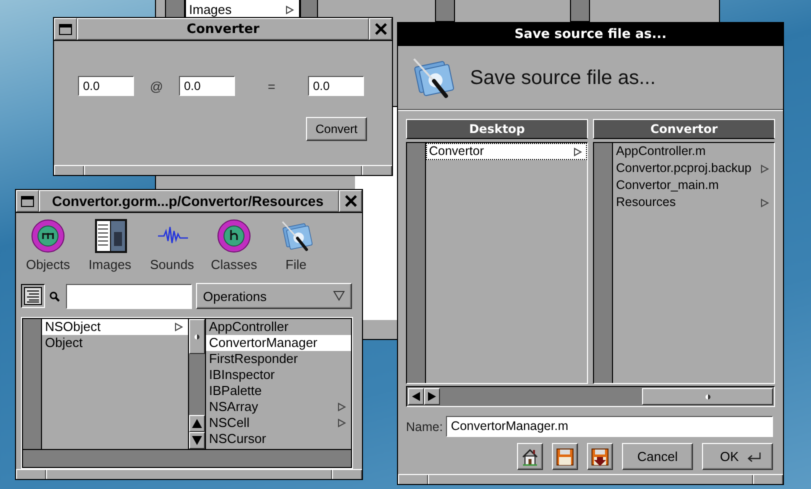 The height and width of the screenshot is (489, 811). I want to click on list-item: NSCursor, so click(278, 439).